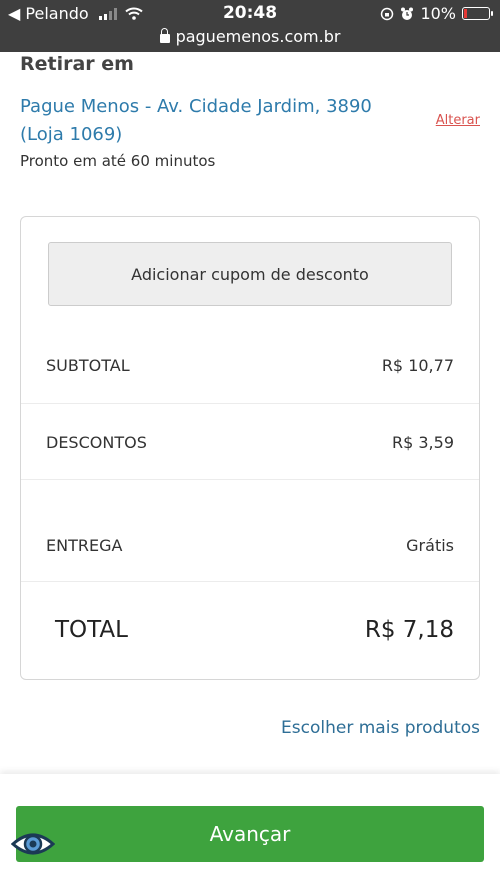 Image resolution: width=500 pixels, height=889 pixels. I want to click on delivery-value: Grátis, so click(430, 545).